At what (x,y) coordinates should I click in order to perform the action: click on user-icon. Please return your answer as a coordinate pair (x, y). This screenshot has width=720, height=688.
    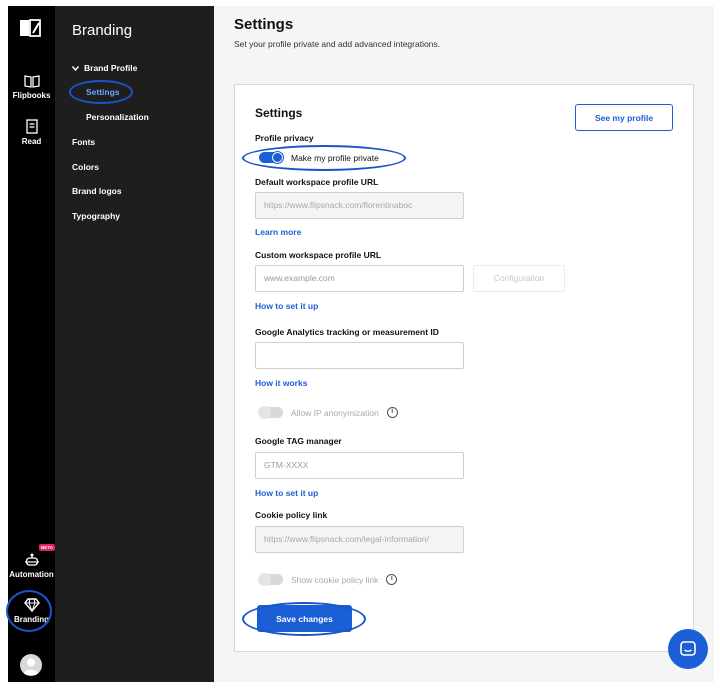
    Looking at the image, I should click on (31, 666).